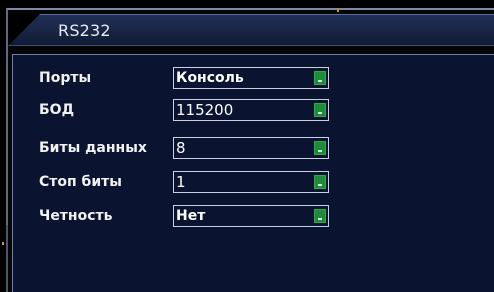 The image size is (494, 292). What do you see at coordinates (24, 30) in the screenshot?
I see `title-bar-corner` at bounding box center [24, 30].